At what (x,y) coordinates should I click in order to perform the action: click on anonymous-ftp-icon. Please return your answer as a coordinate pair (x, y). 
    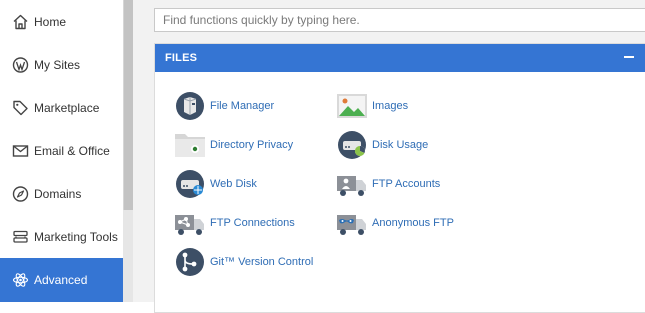
    Looking at the image, I should click on (352, 223).